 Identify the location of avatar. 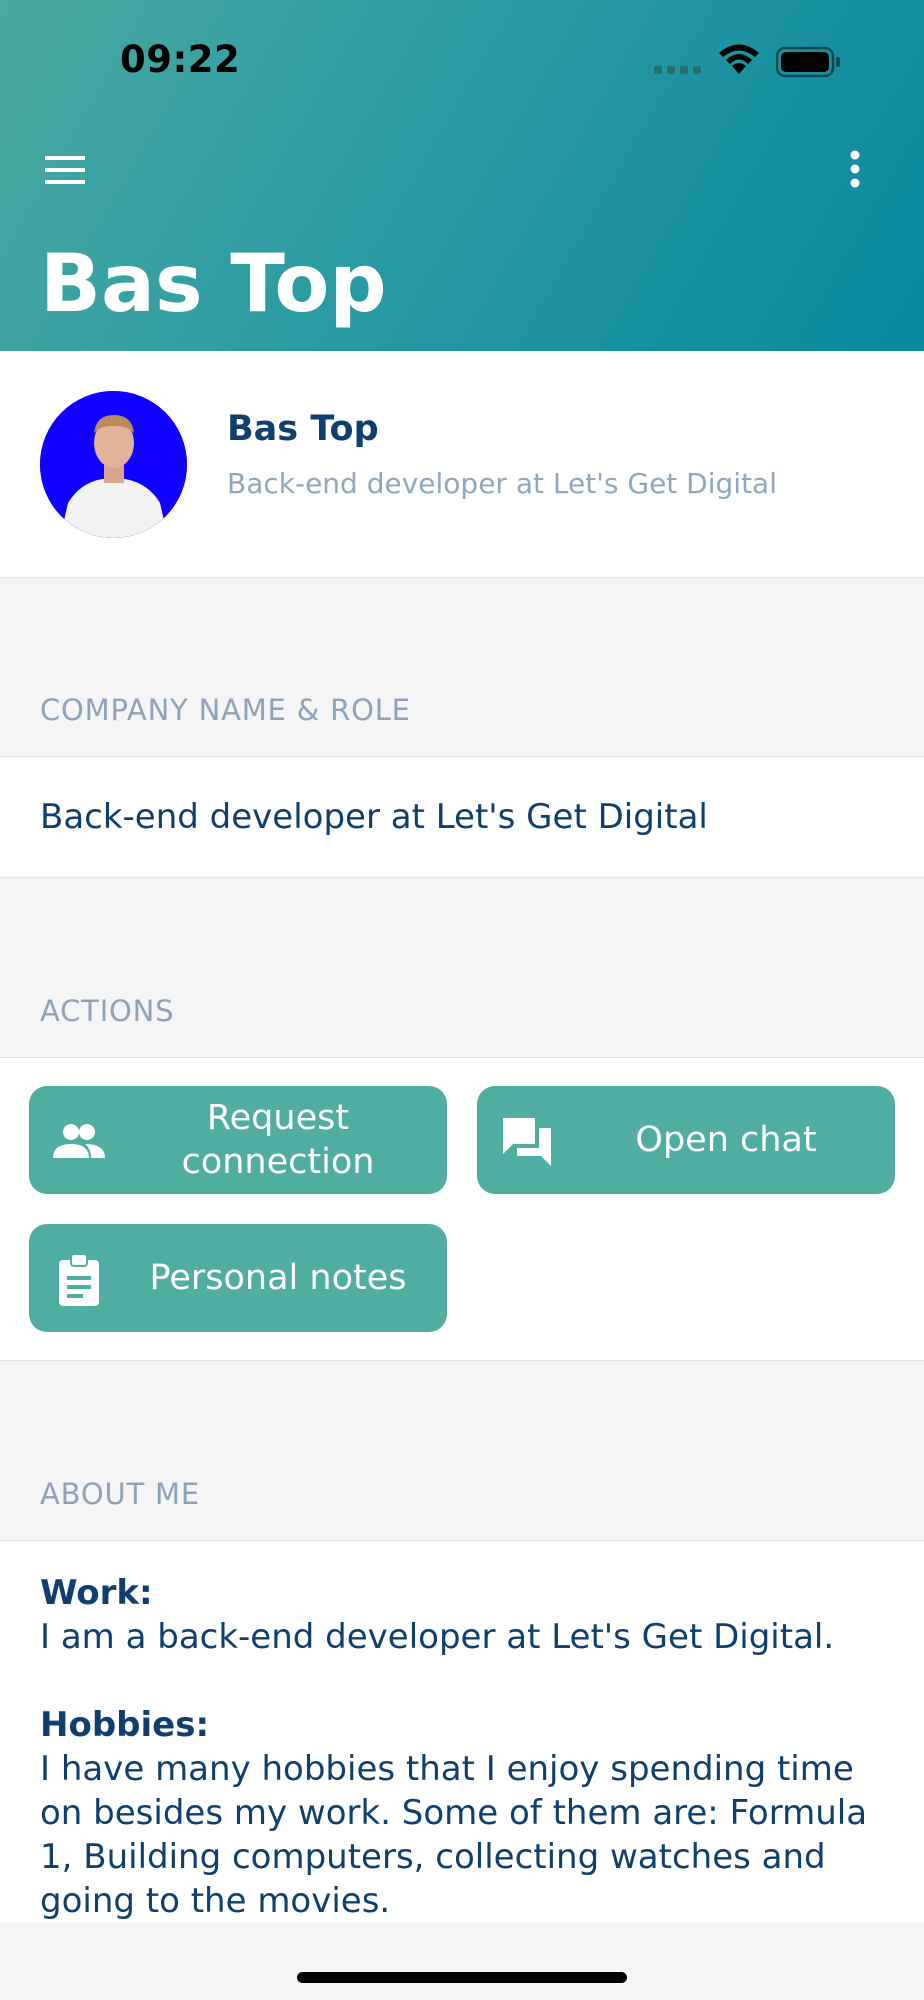
(113, 464).